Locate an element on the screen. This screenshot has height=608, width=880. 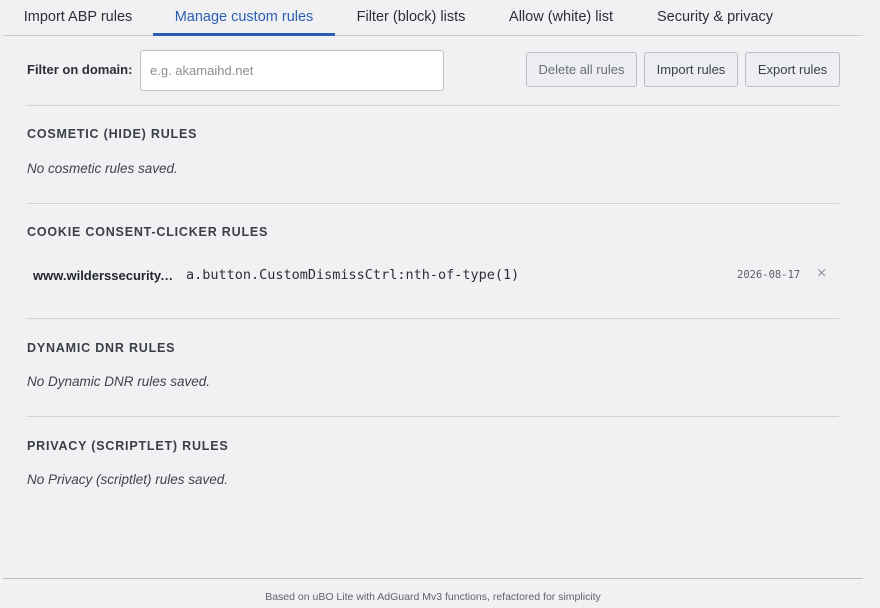
section-title-dnr: DYNAMIC DNR RULES is located at coordinates (101, 348).